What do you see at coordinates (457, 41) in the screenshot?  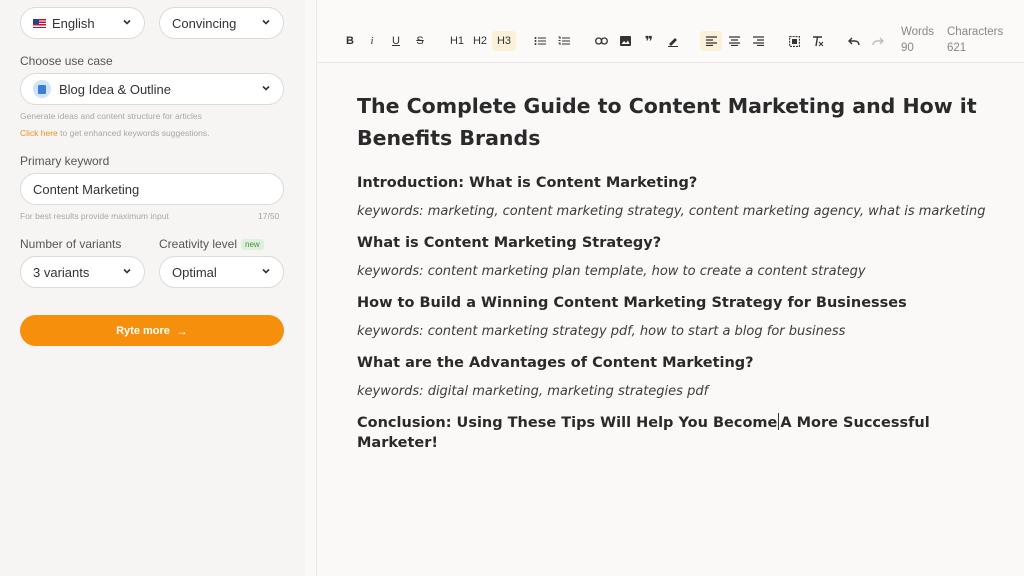 I see `heading1-button: H1` at bounding box center [457, 41].